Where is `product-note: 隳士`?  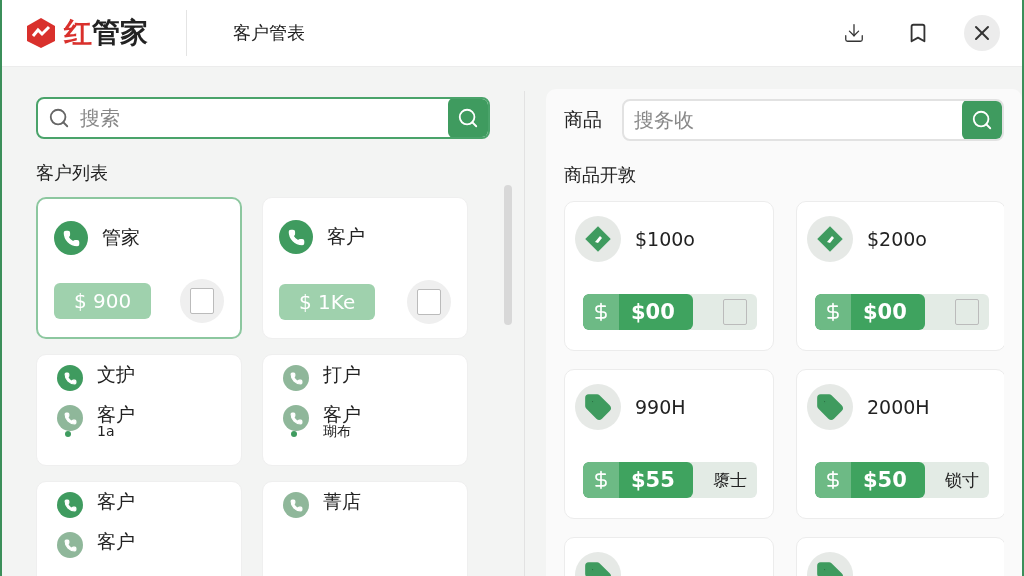 product-note: 隳士 is located at coordinates (730, 480).